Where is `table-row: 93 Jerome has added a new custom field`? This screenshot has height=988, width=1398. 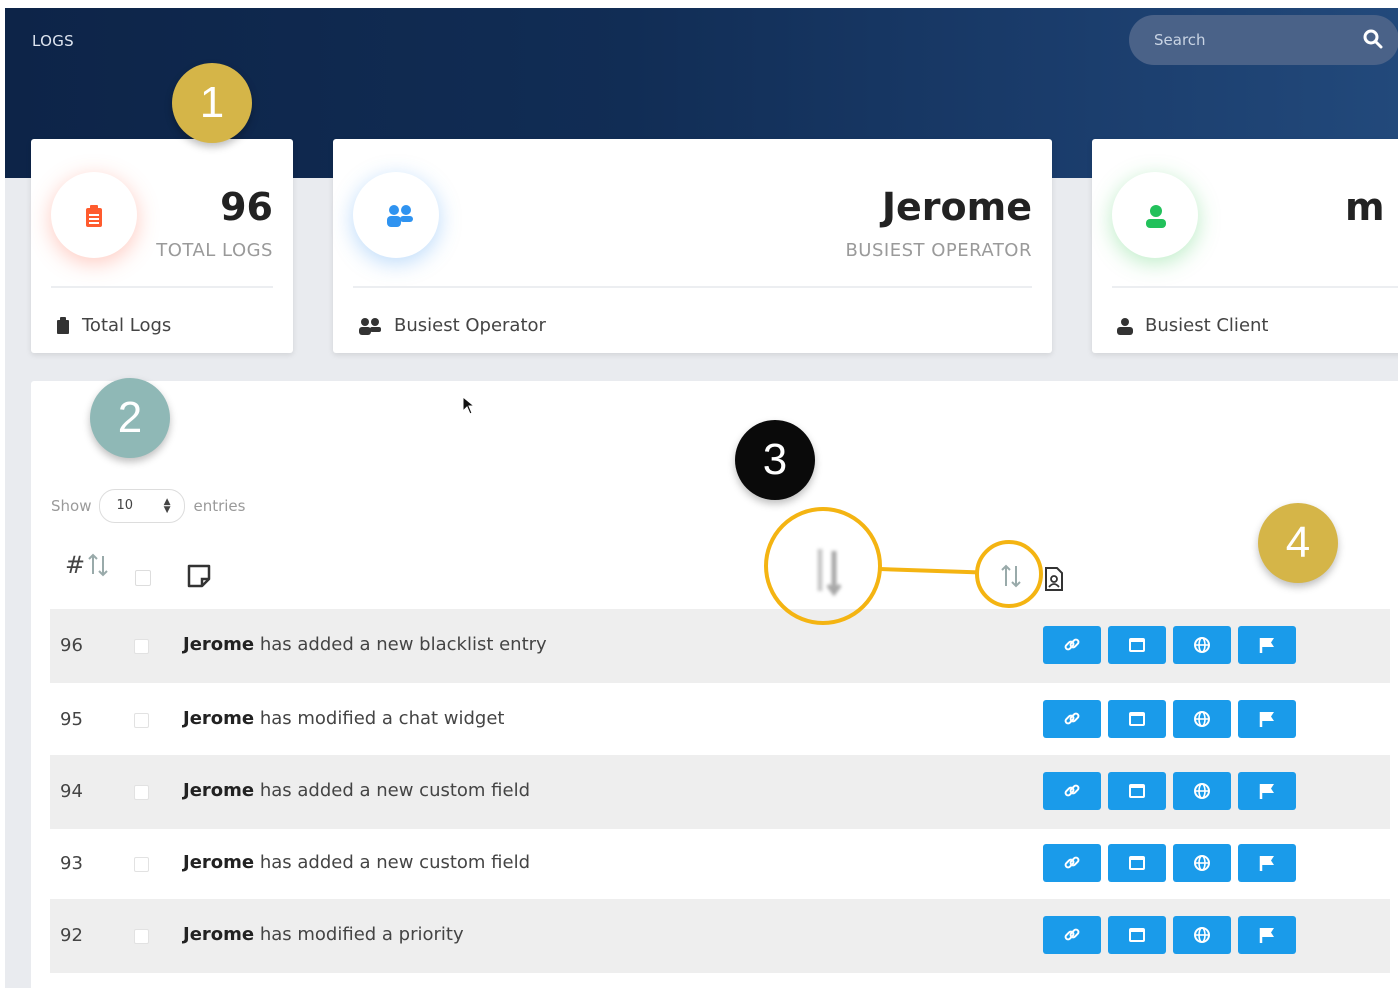
table-row: 93 Jerome has added a new custom field is located at coordinates (720, 864).